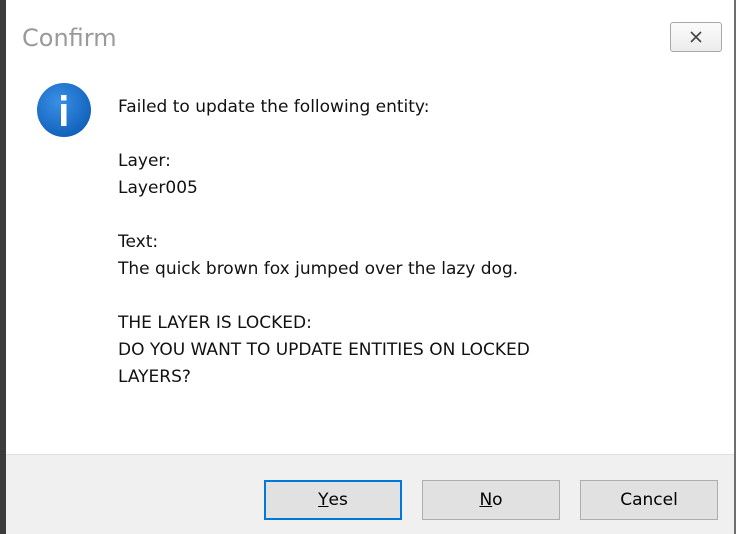 This screenshot has height=534, width=736. I want to click on button-bar: Yes No Cancel, so click(370, 494).